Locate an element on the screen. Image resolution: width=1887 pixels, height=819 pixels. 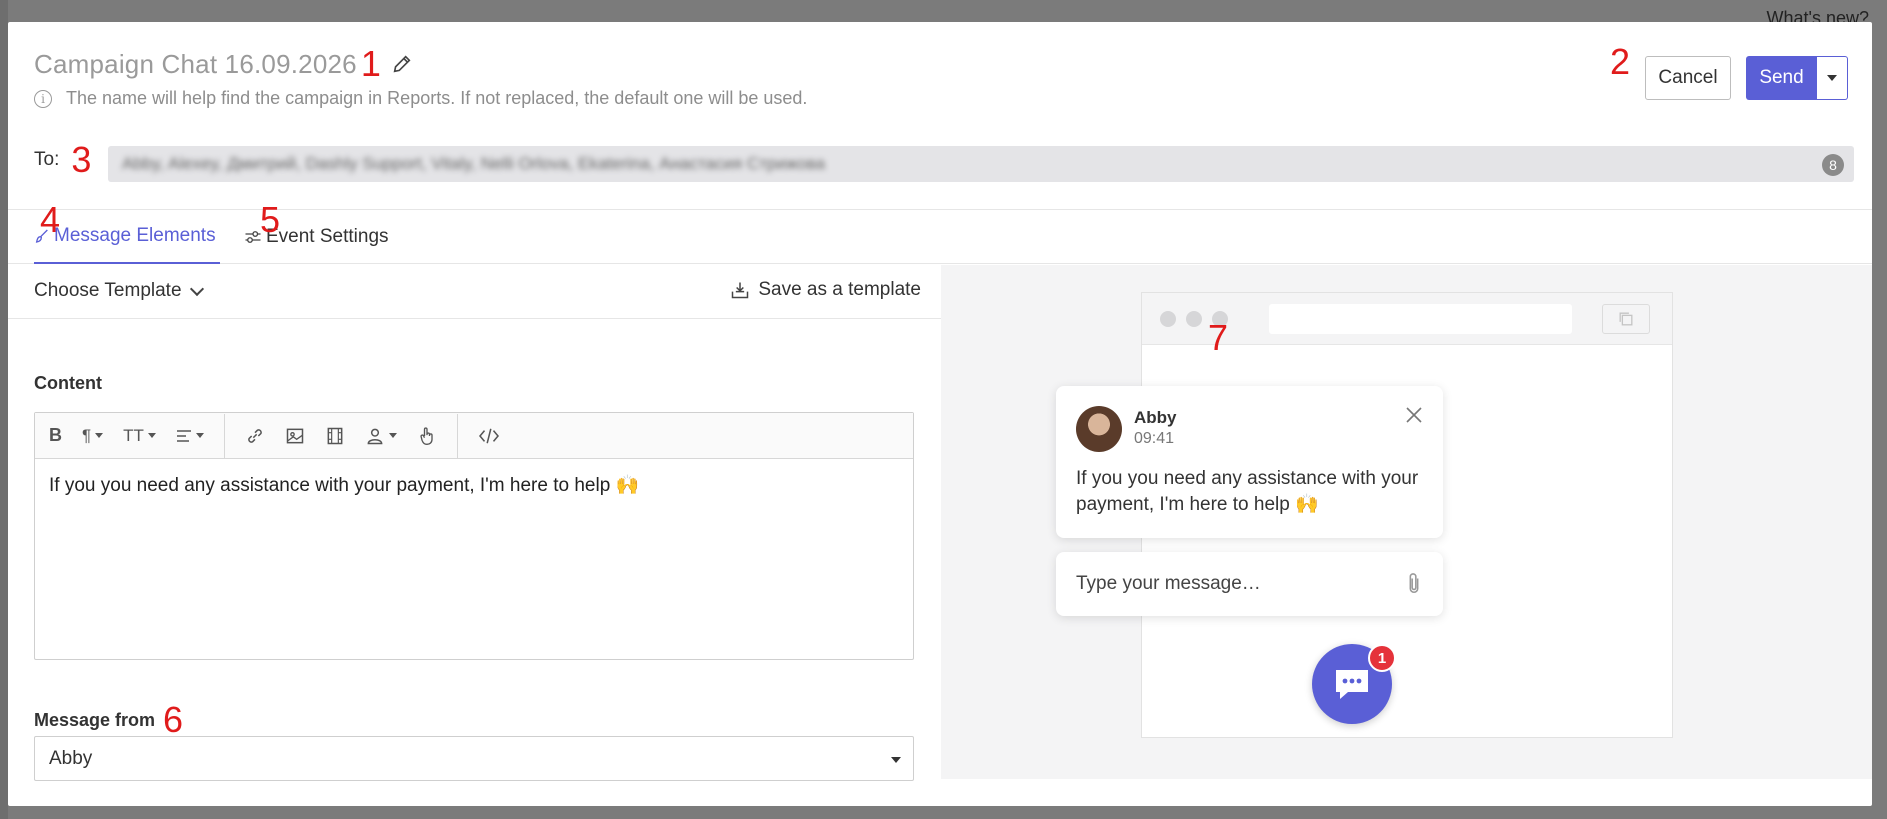
annotation-1: 1 is located at coordinates (370, 63).